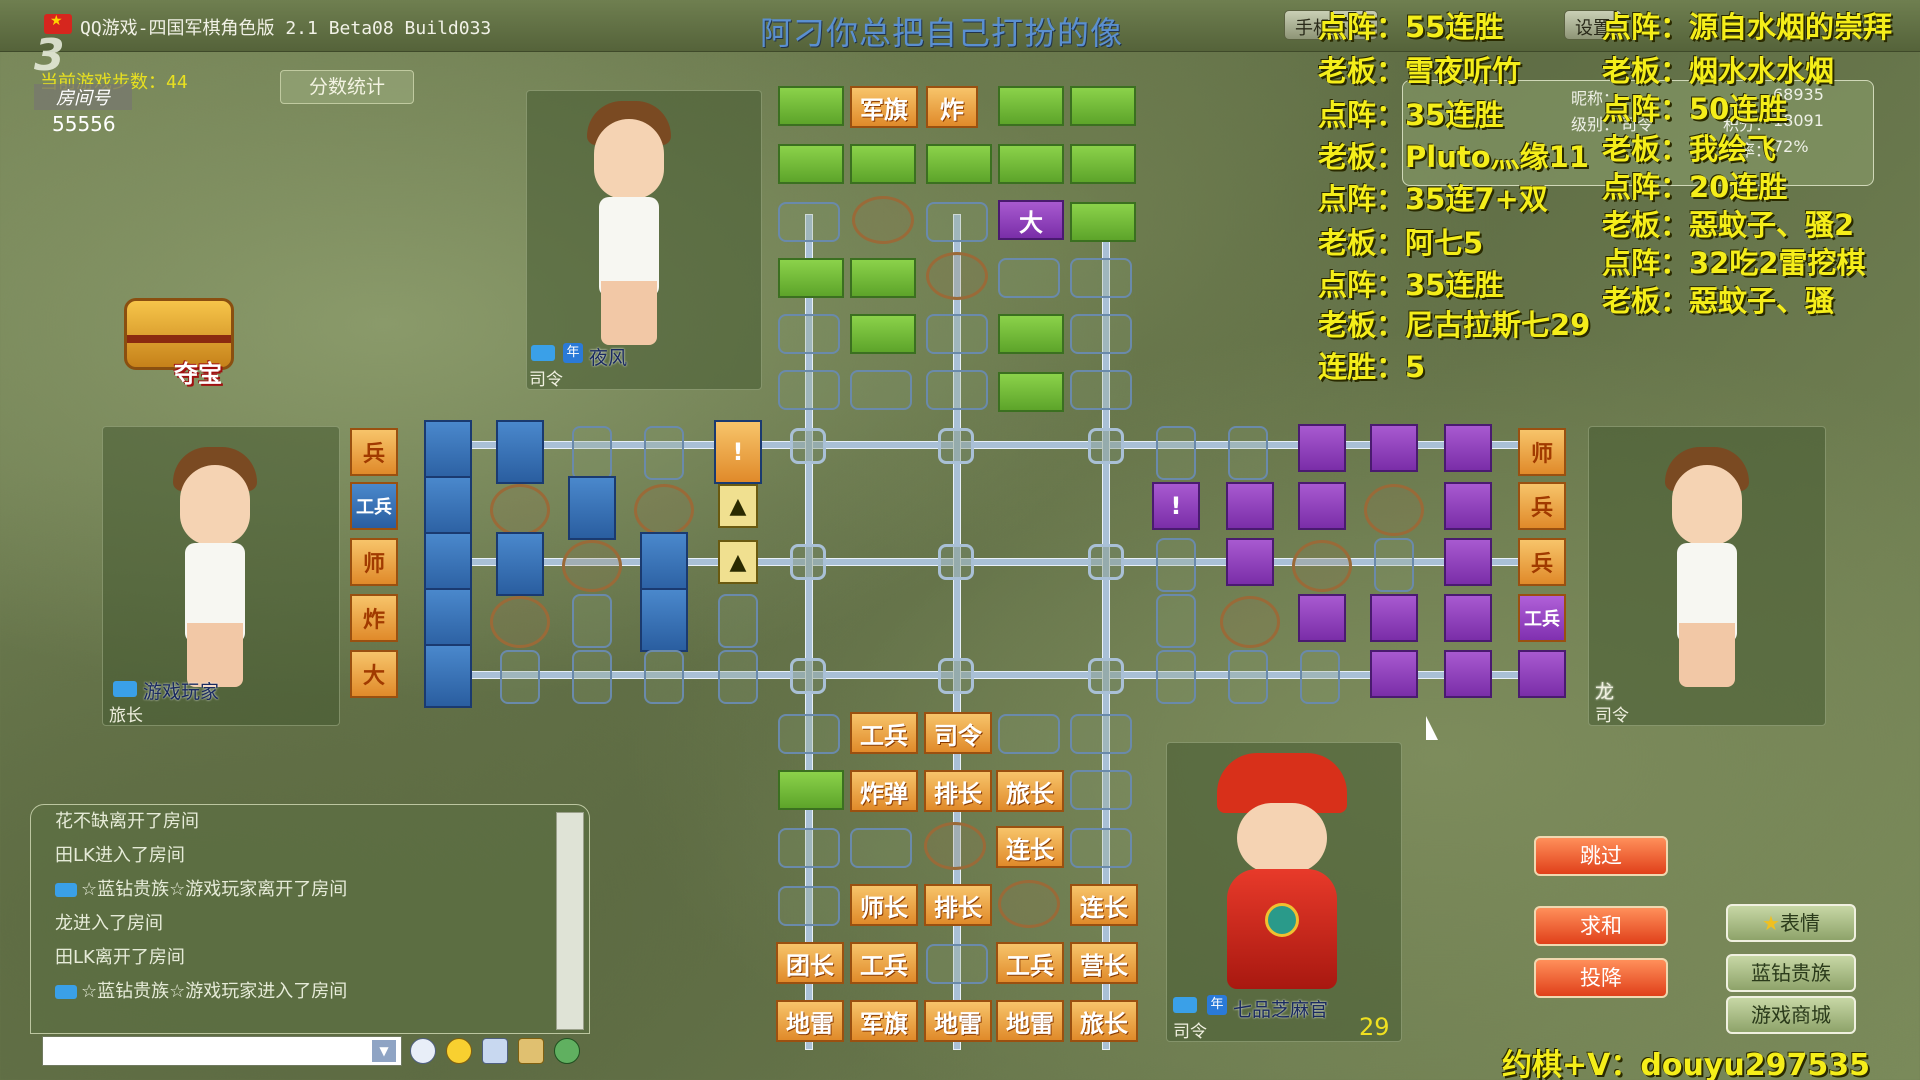 The image size is (1920, 1080). What do you see at coordinates (952, 107) in the screenshot?
I see `top-piece-bomb: 炸` at bounding box center [952, 107].